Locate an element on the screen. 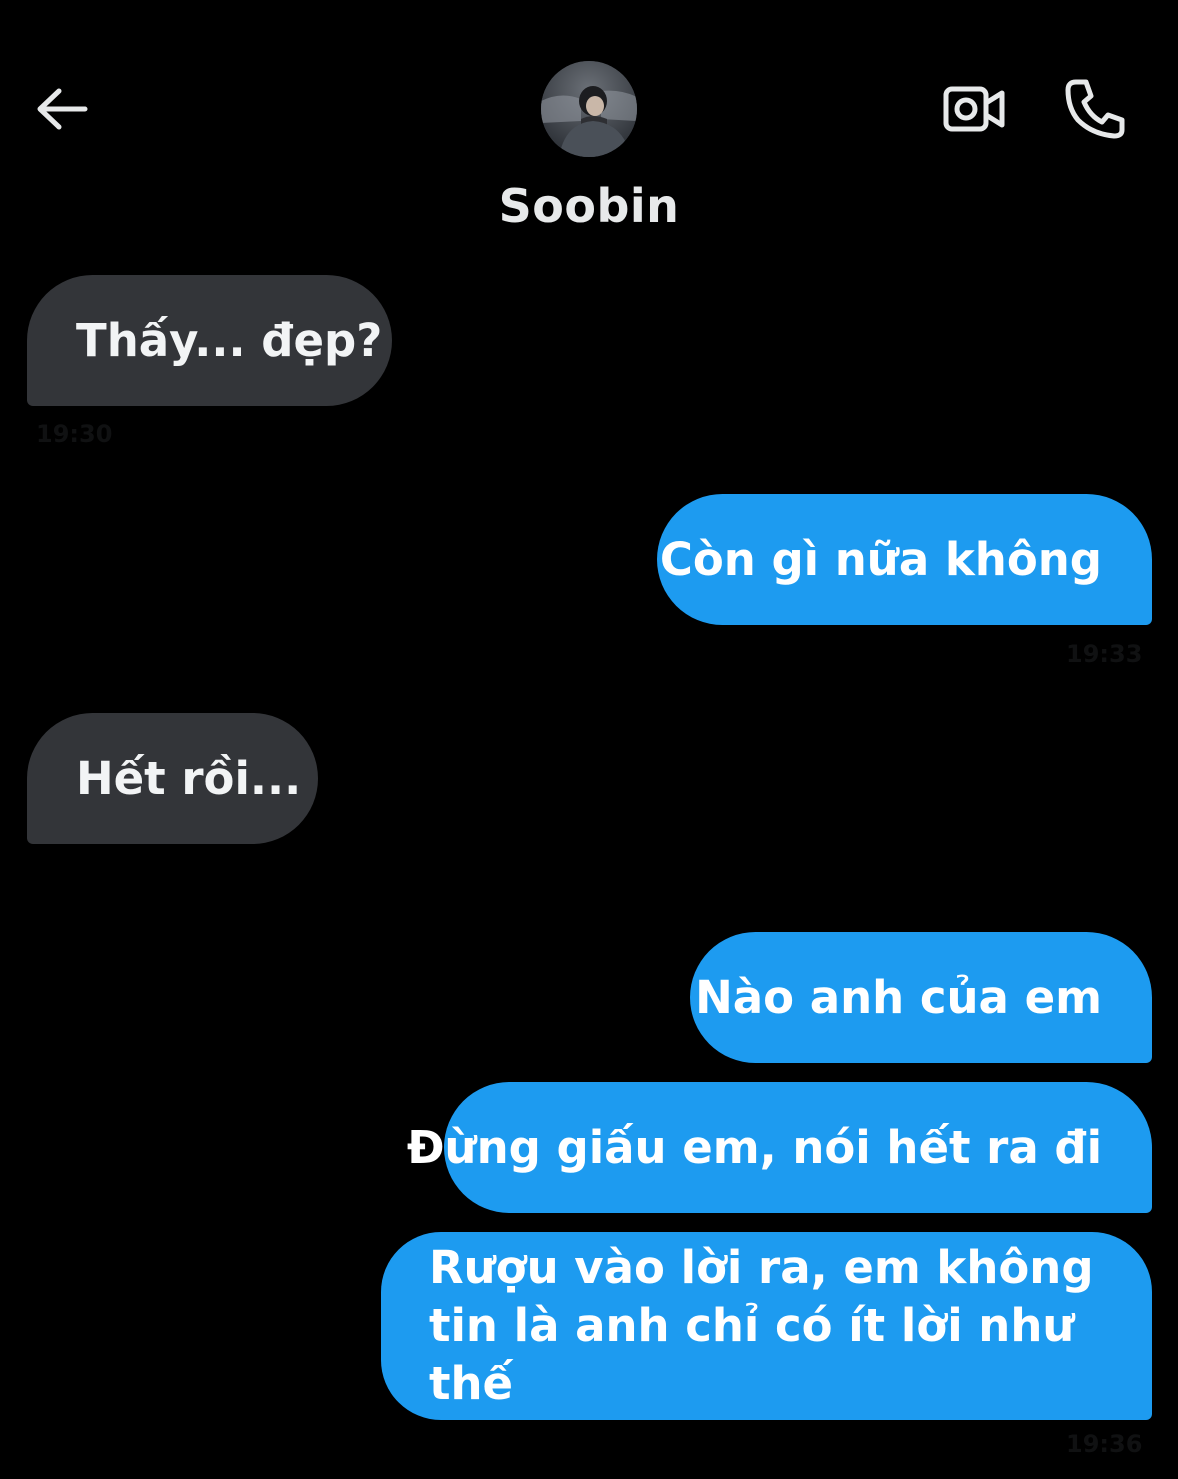  contact-name: Soobin is located at coordinates (589, 206).